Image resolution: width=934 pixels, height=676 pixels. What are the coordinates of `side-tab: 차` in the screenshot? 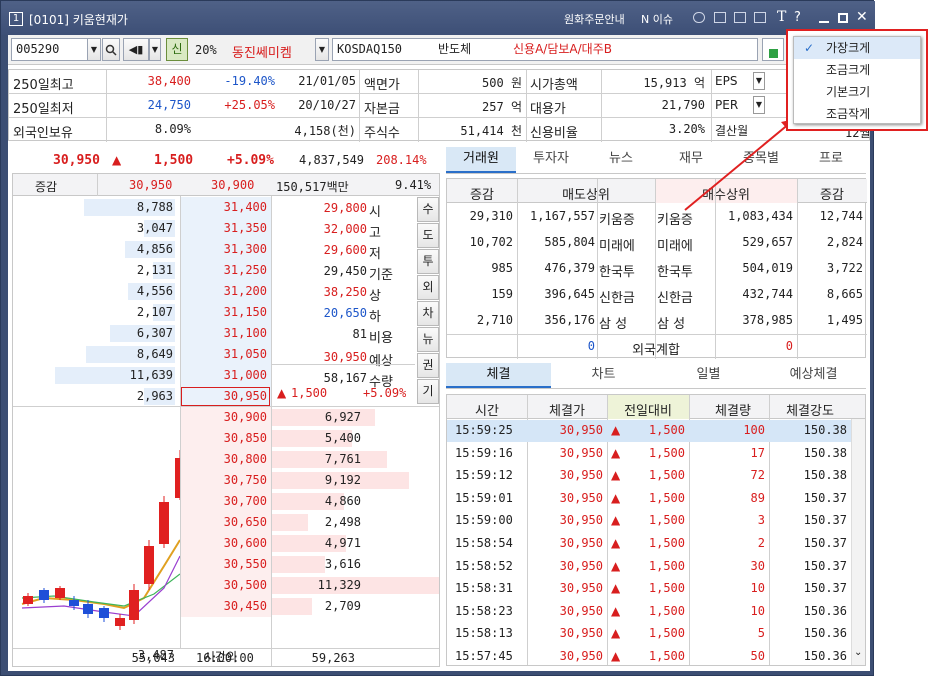 It's located at (428, 313).